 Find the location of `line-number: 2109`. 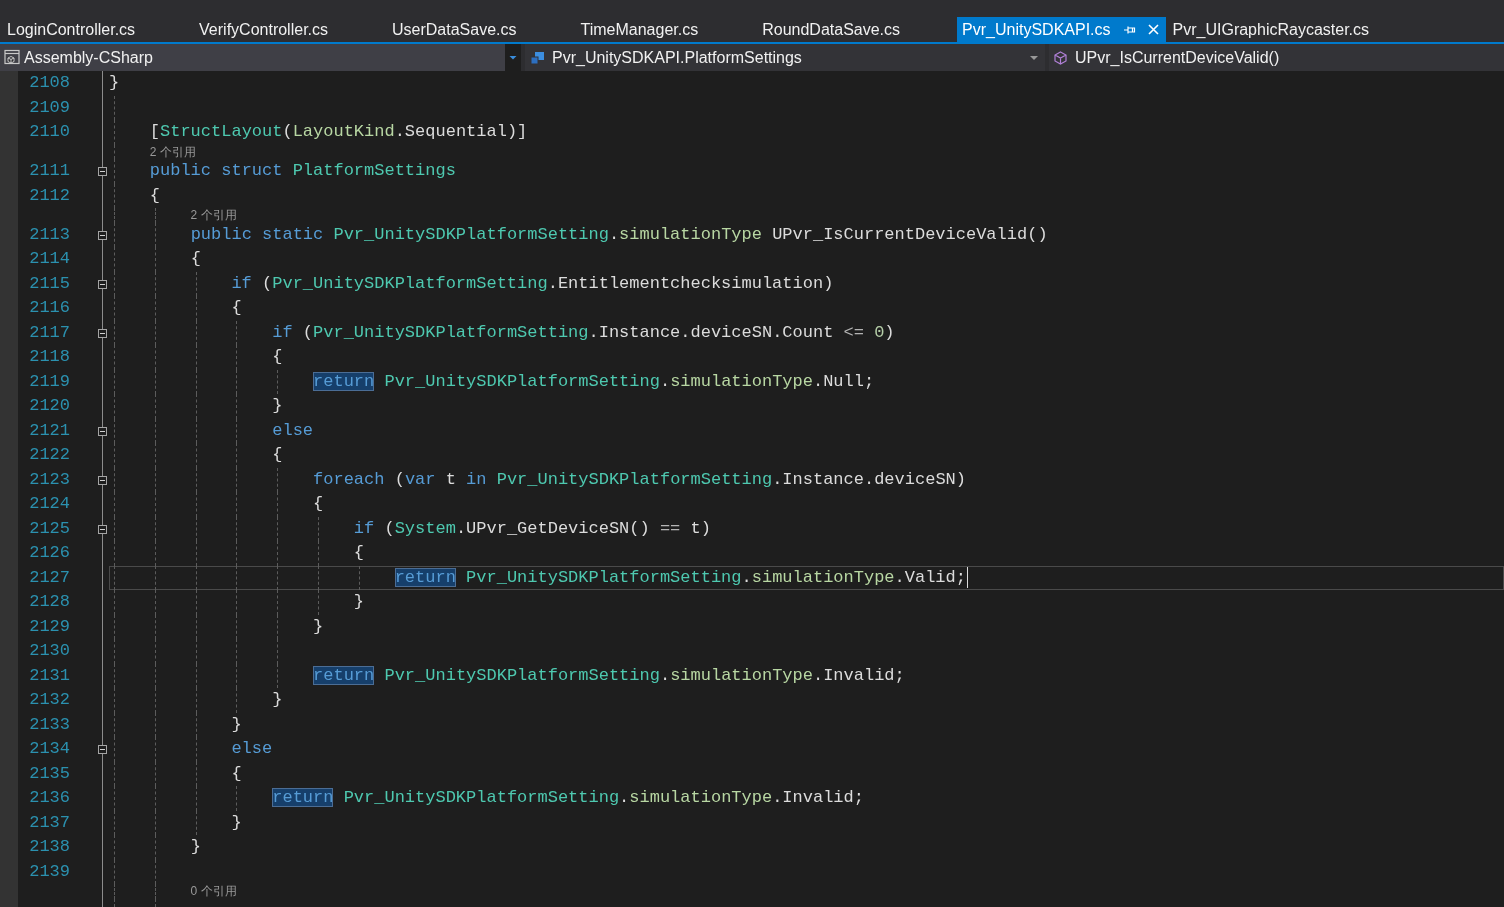

line-number: 2109 is located at coordinates (49, 107).